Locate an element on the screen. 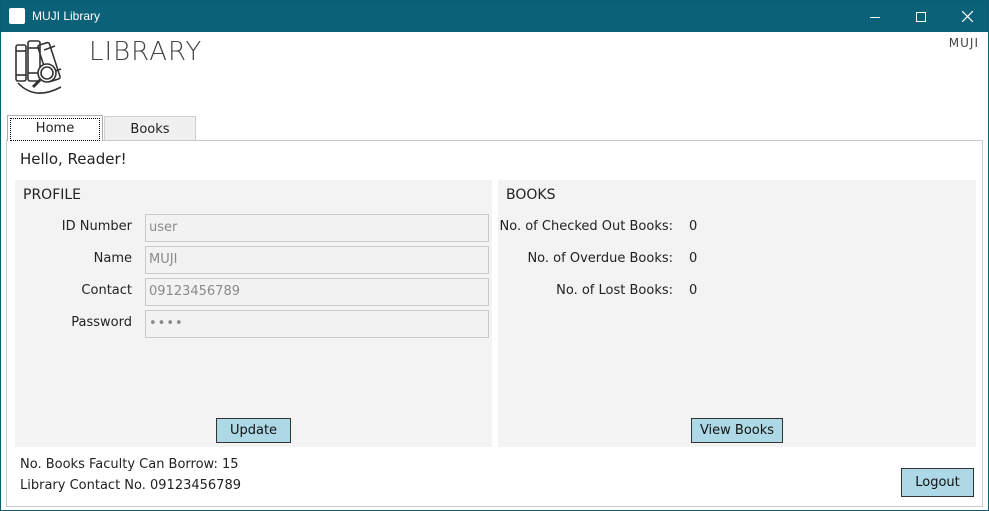 This screenshot has height=511, width=989. window-title: MUJI Library is located at coordinates (66, 16).